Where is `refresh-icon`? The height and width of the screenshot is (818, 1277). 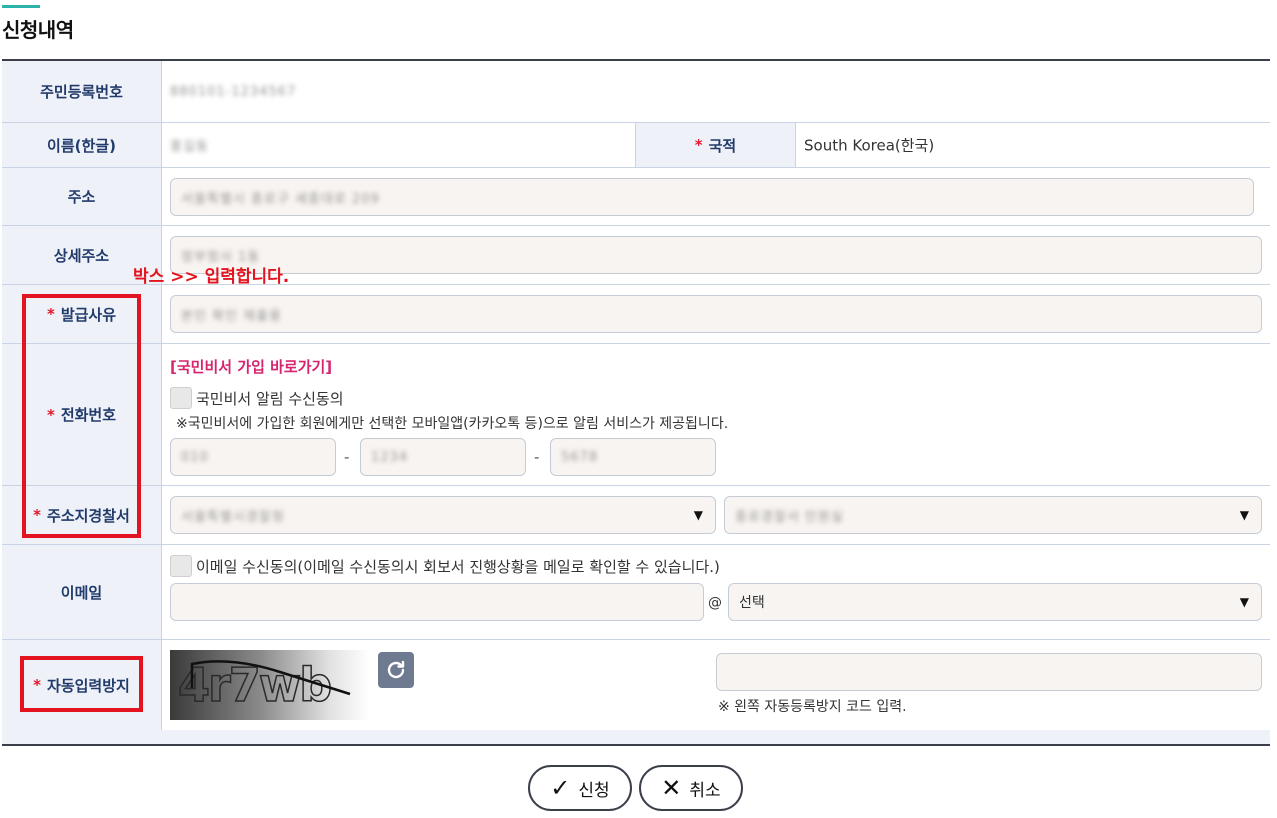
refresh-icon is located at coordinates (396, 670).